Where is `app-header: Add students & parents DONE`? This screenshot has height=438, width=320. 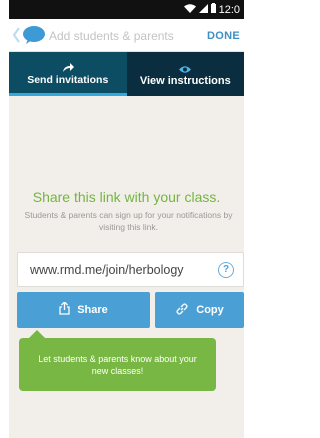 app-header: Add students & parents DONE is located at coordinates (126, 35).